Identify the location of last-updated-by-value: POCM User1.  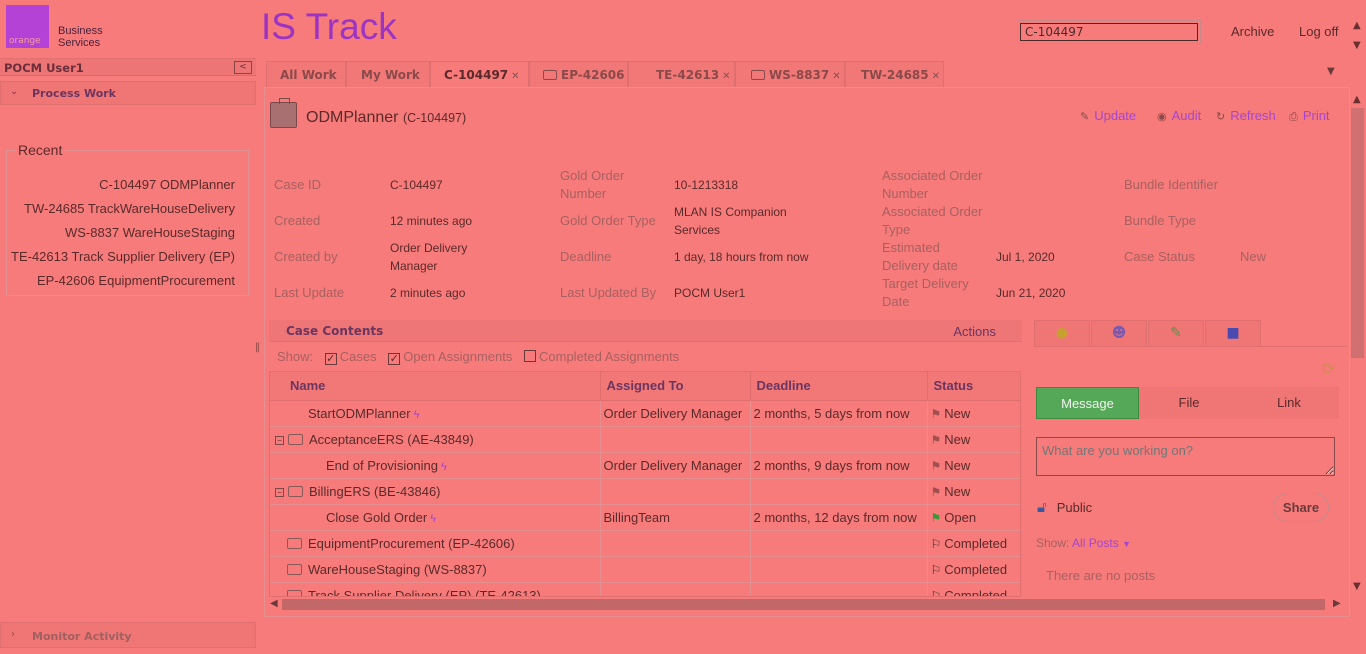
(710, 293).